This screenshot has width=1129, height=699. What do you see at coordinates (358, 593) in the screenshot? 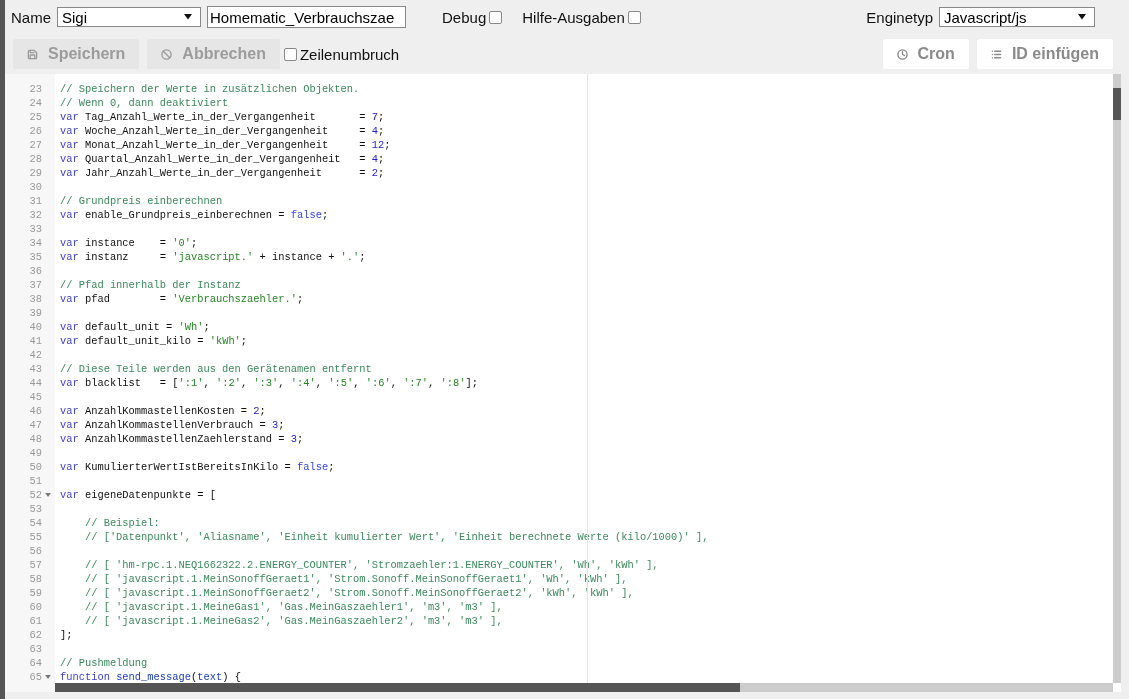
I see `code-line: // [ 'javascript.1.MeinSonoffGeraet2', 'Strom.Sonoff.MeinSonoffGeraet2', 'kWh', 'kWh' ],` at bounding box center [358, 593].